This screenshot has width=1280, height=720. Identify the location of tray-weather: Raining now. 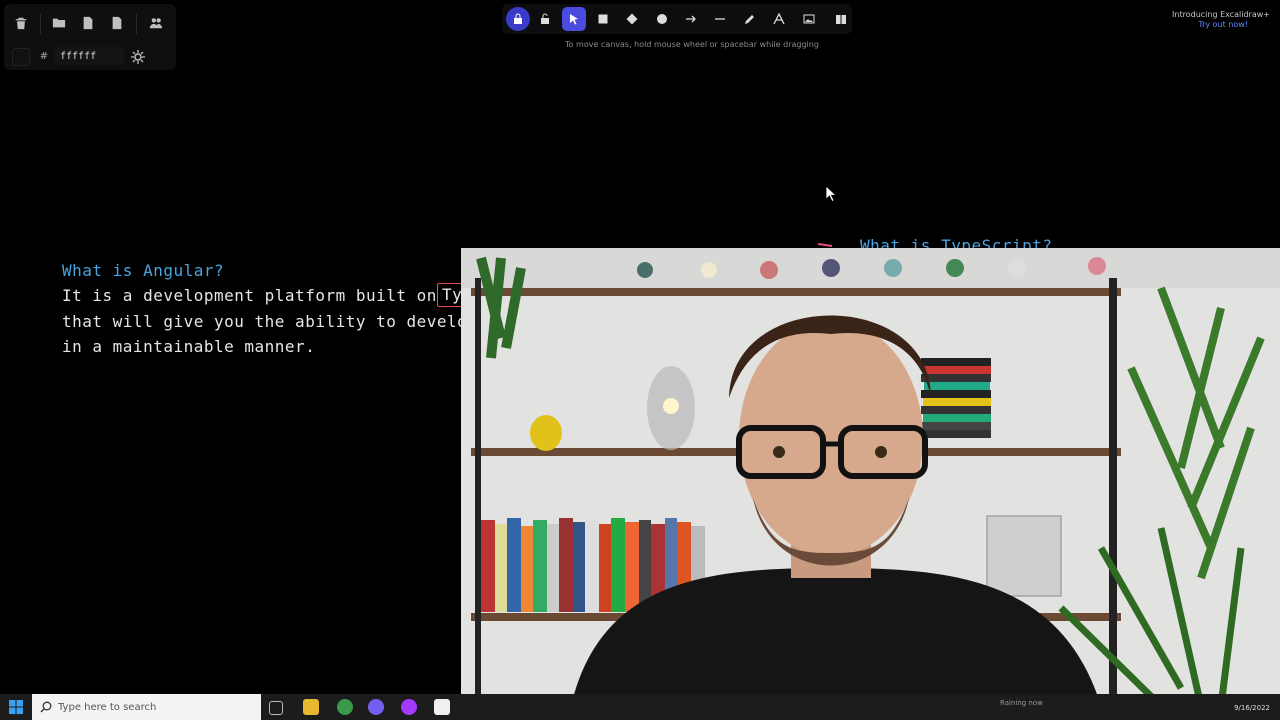
(1021, 703).